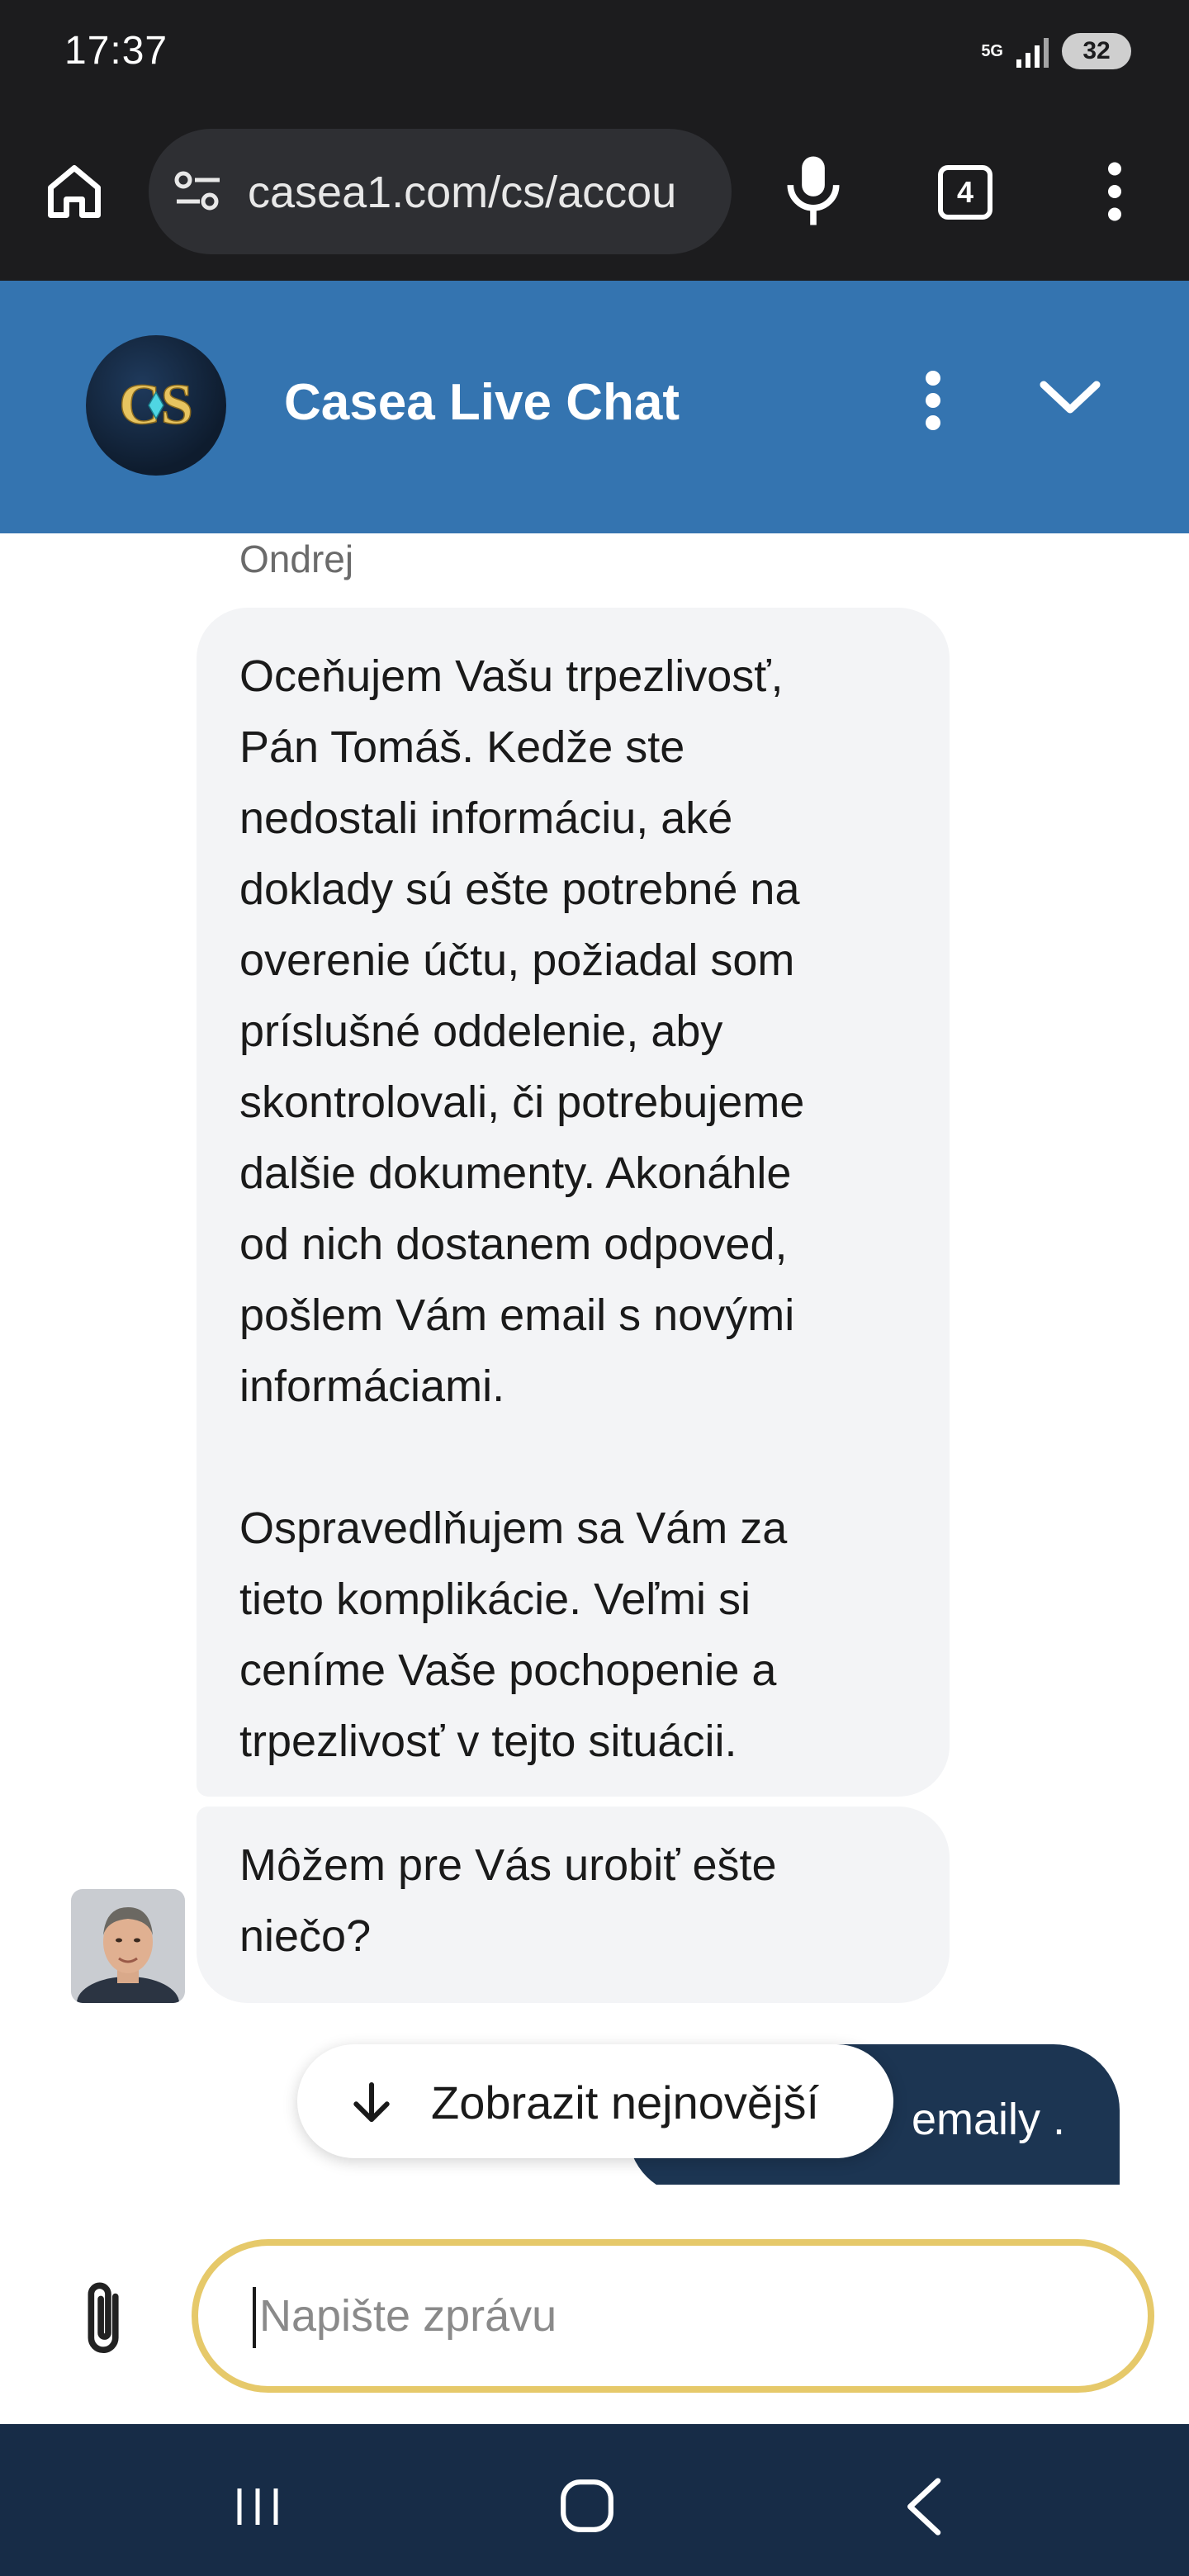 The width and height of the screenshot is (1189, 2576). Describe the element at coordinates (486, 818) in the screenshot. I see `message-line: nedostali informáciu, aké` at that location.